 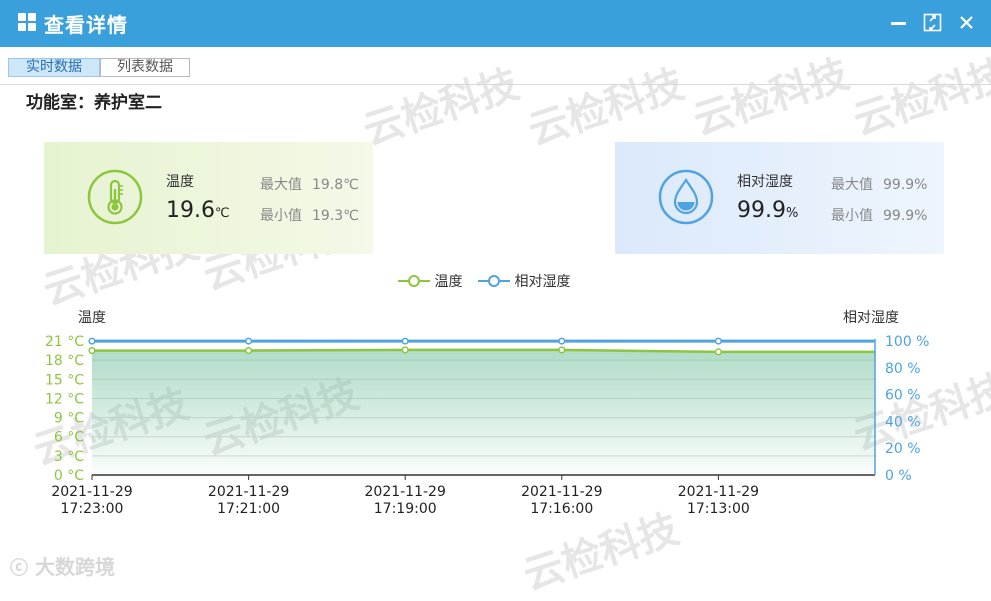 I want to click on maximize-icon, so click(x=932, y=22).